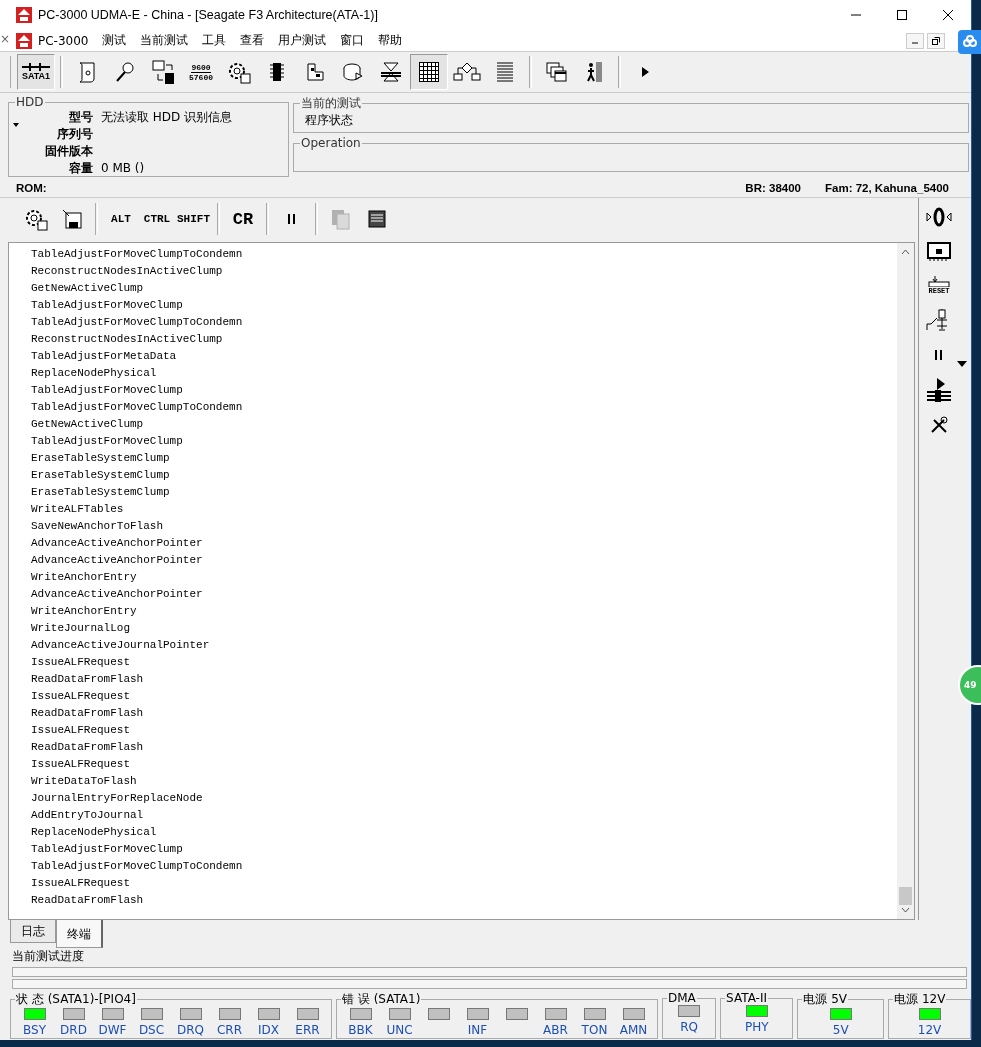  What do you see at coordinates (331, 143) in the screenshot?
I see `panel-legend: Operation` at bounding box center [331, 143].